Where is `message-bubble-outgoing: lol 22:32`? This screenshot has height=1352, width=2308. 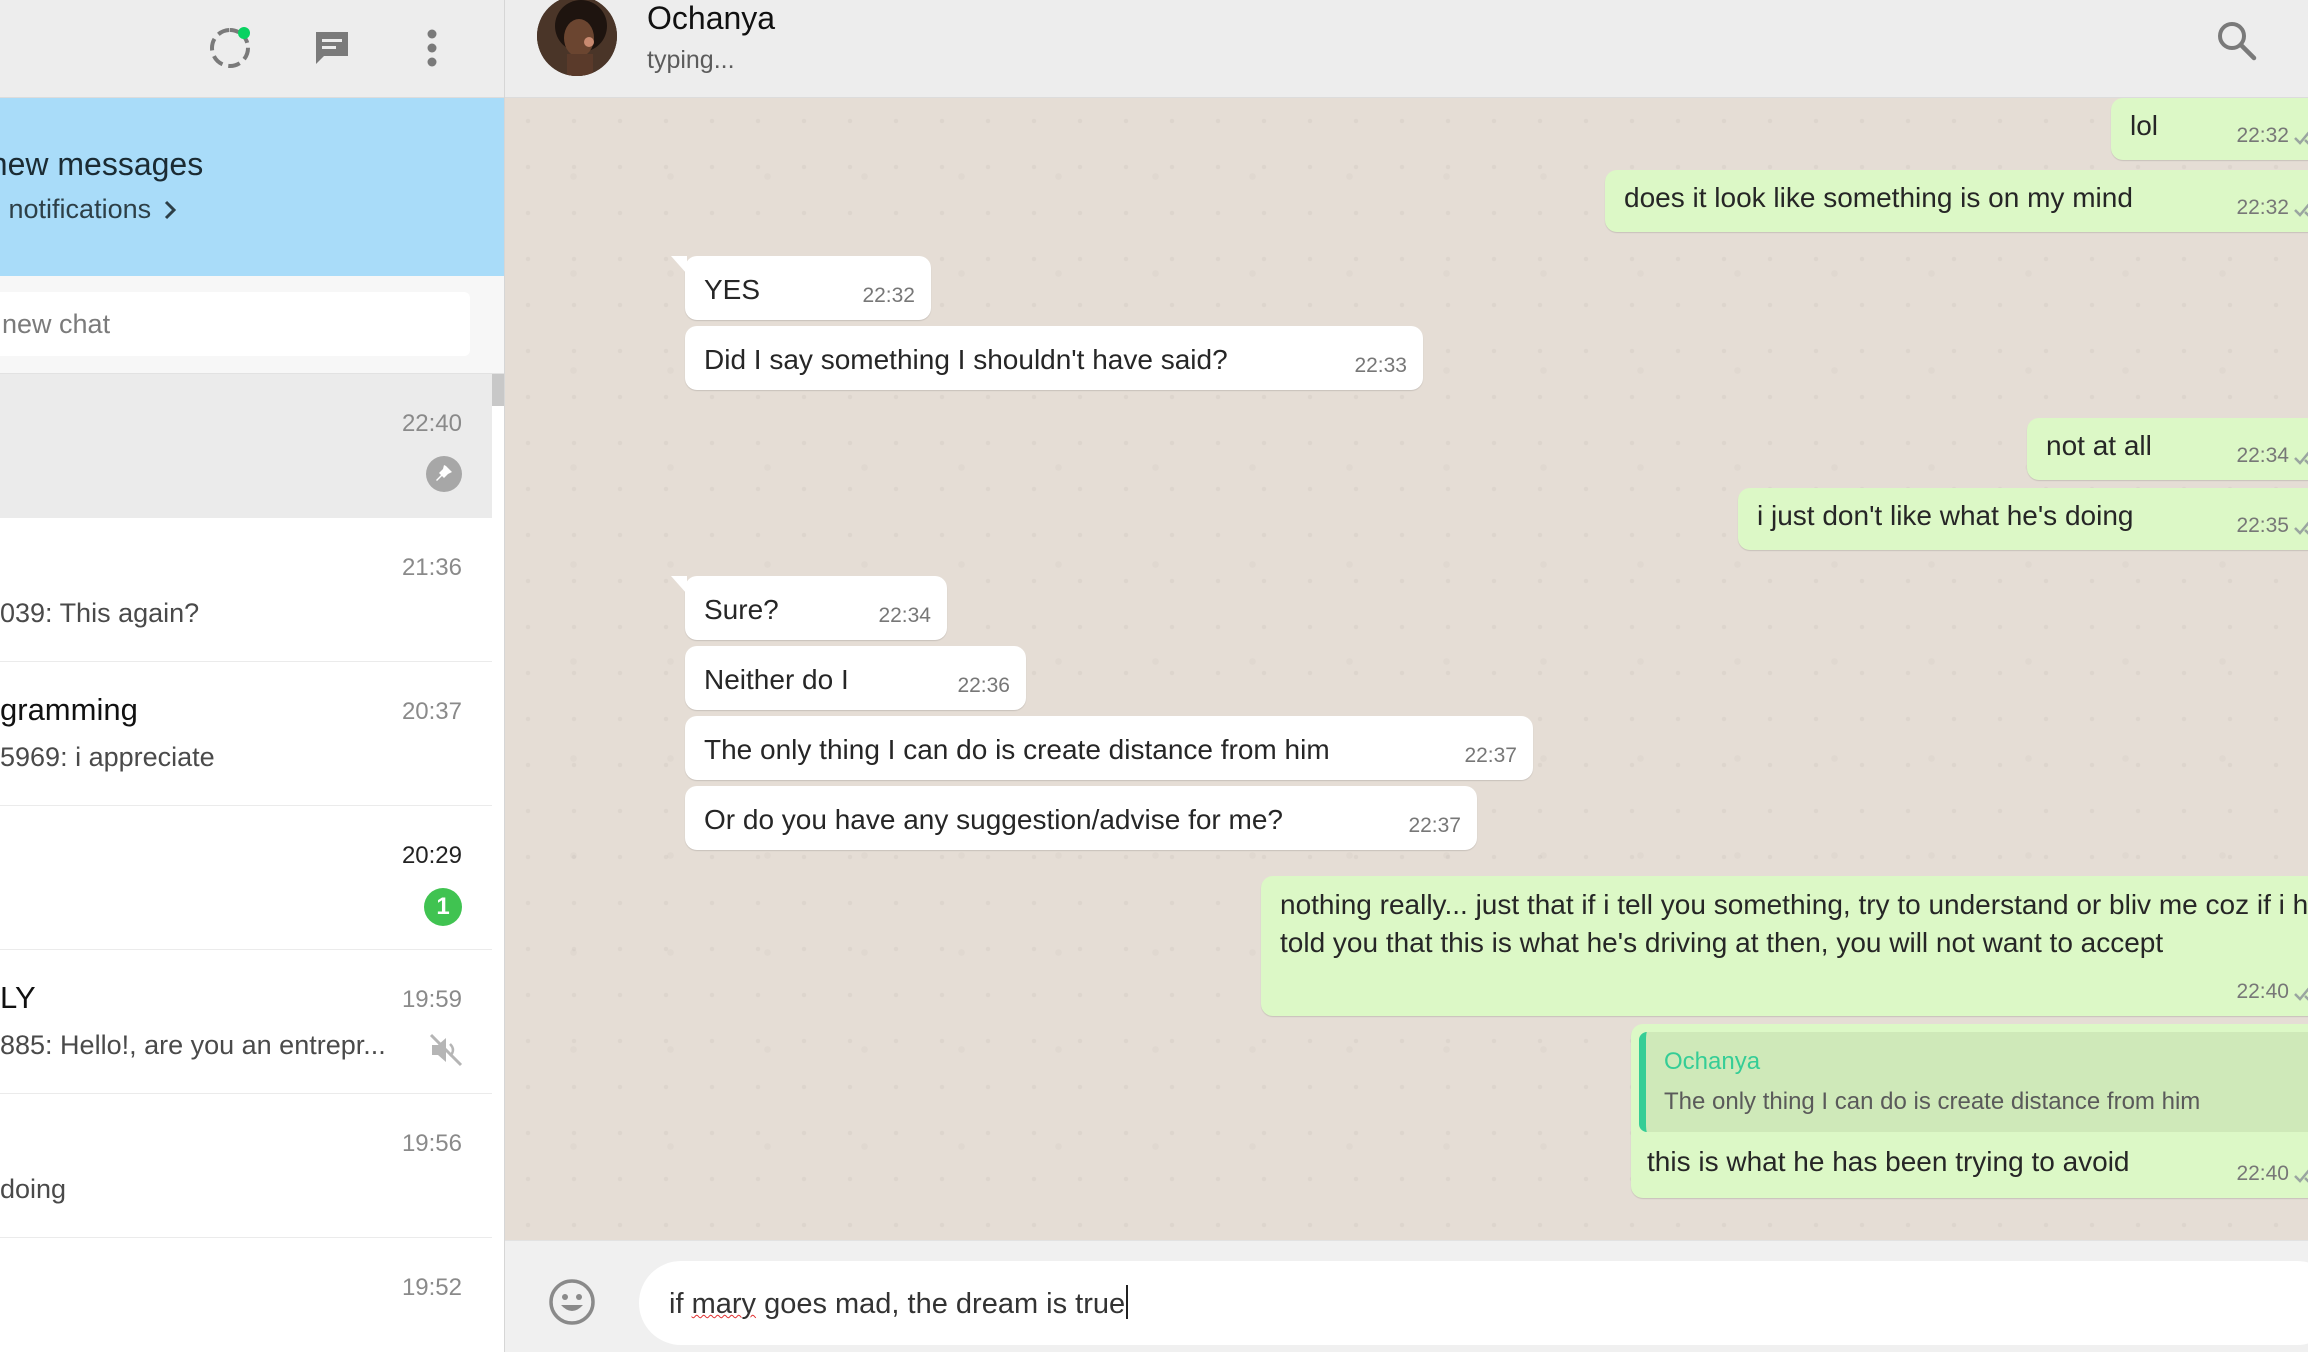 message-bubble-outgoing: lol 22:32 is located at coordinates (2209, 129).